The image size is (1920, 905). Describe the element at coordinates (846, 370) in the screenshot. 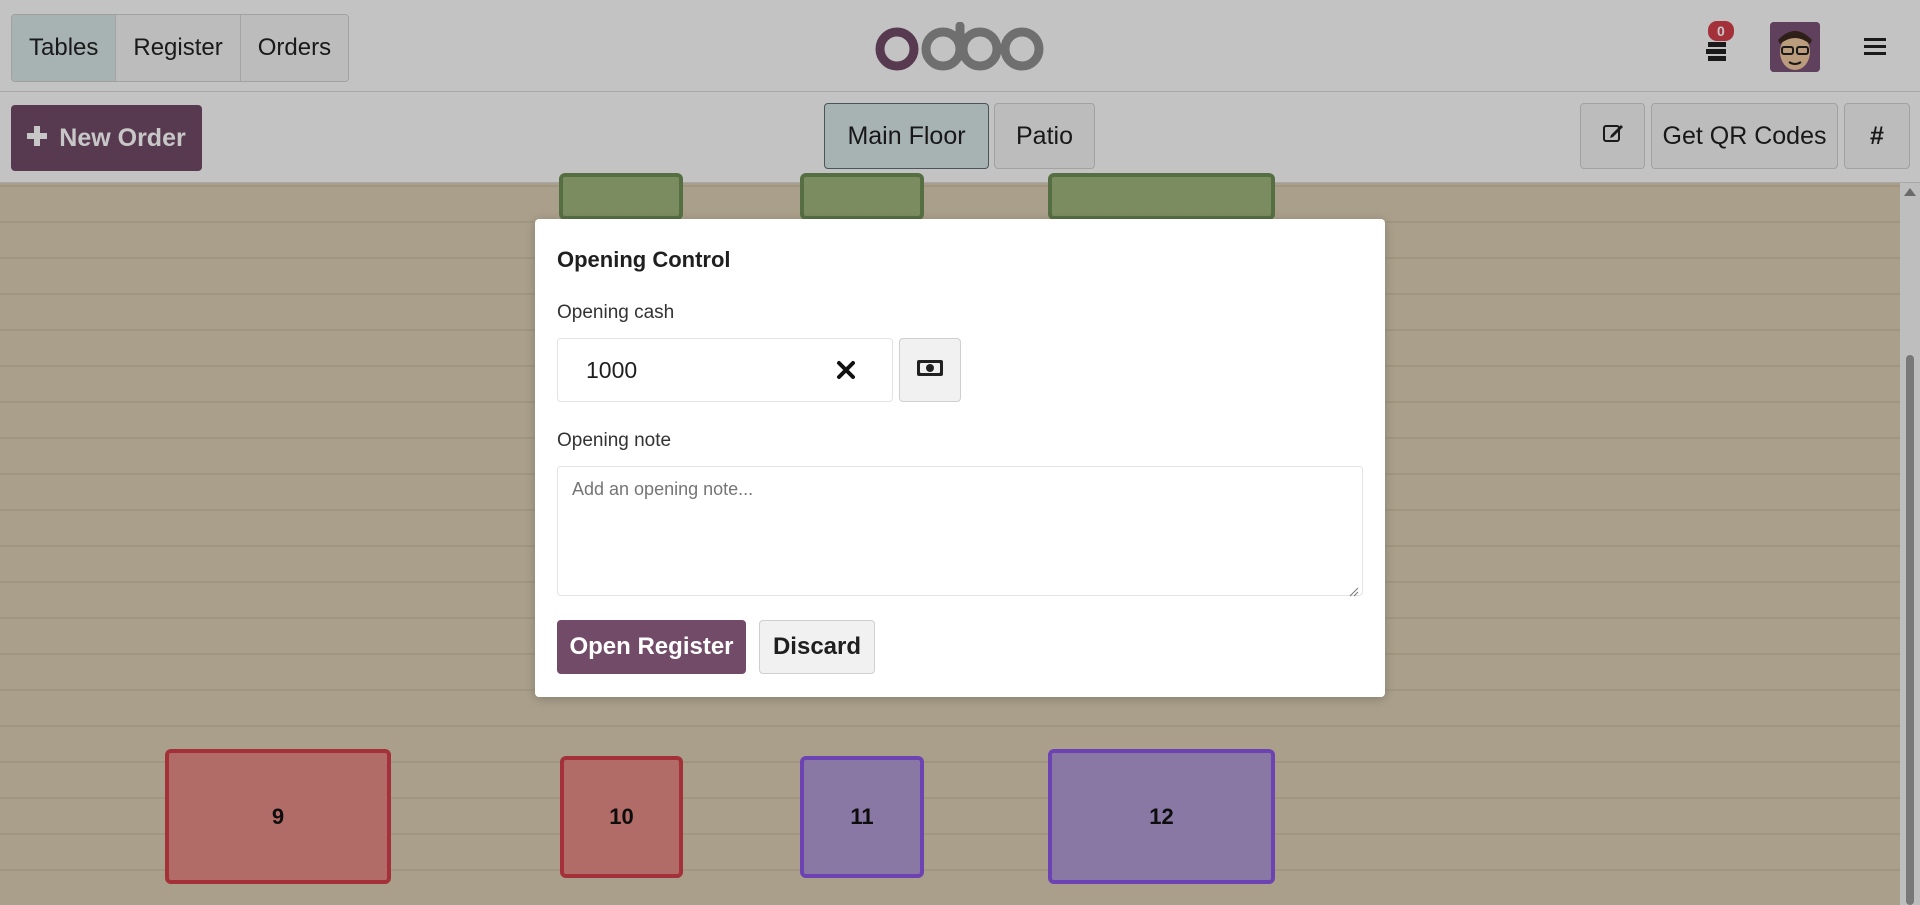

I see `clear-icon` at that location.